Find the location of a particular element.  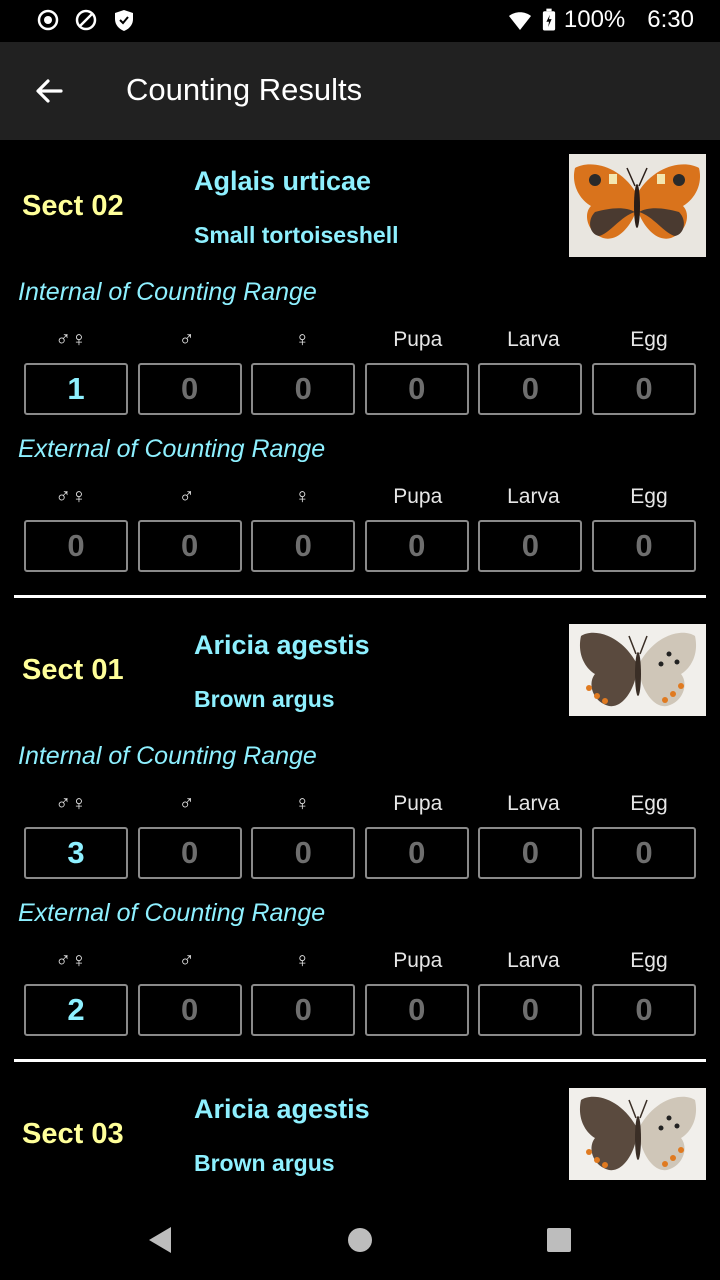

system-nav-bar is located at coordinates (360, 1240).